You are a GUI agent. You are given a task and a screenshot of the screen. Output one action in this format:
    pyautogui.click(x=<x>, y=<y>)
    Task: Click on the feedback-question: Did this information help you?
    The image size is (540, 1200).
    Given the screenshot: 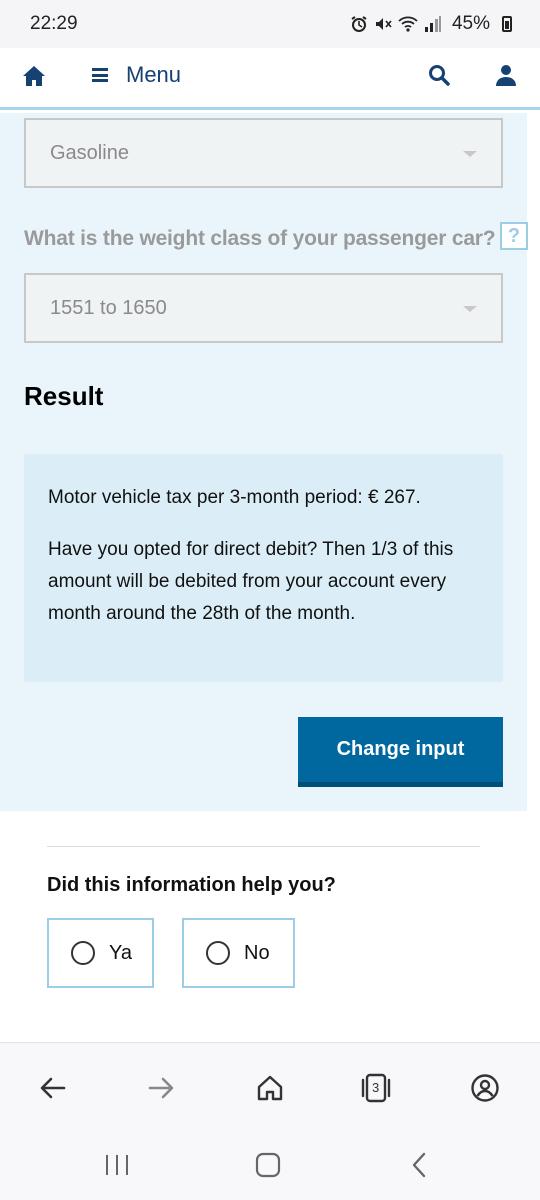 What is the action you would take?
    pyautogui.click(x=191, y=885)
    